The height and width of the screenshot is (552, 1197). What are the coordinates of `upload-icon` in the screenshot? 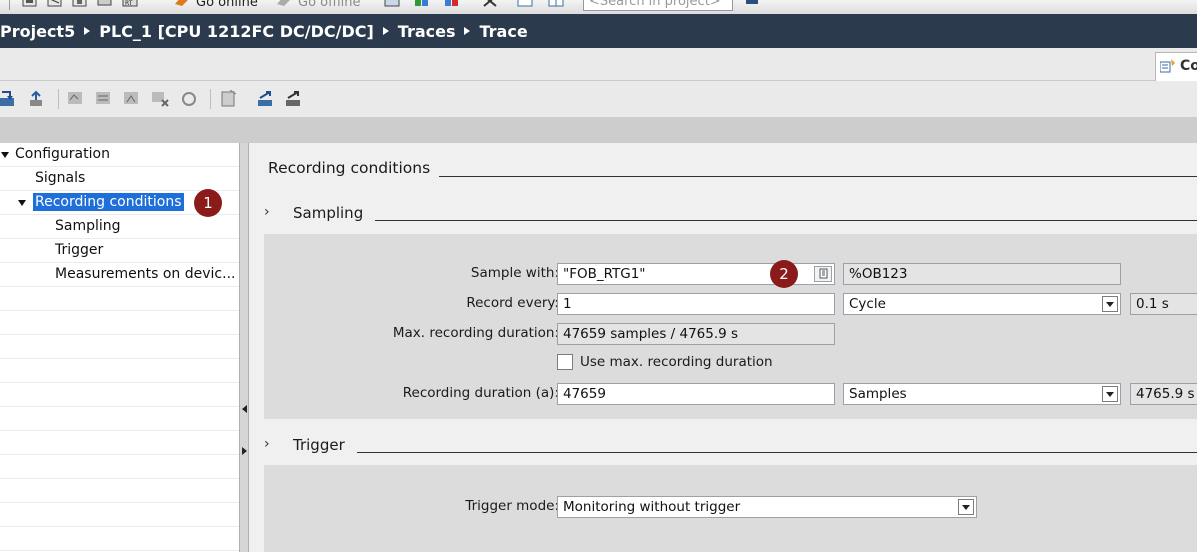 It's located at (80, 5).